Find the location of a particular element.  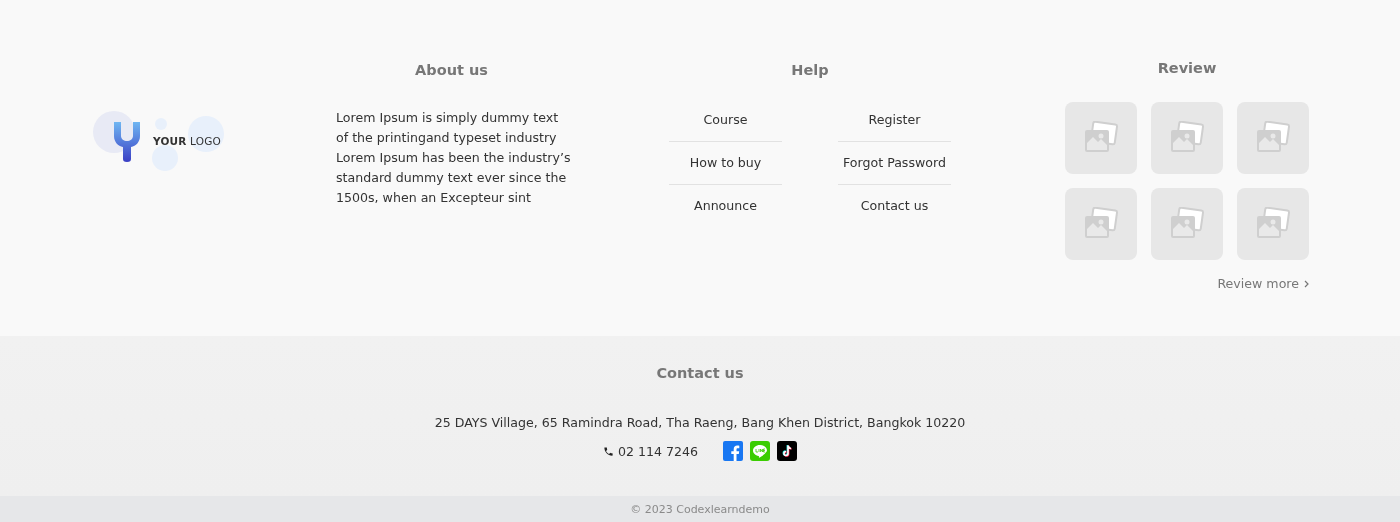

facebook-icon is located at coordinates (733, 451).